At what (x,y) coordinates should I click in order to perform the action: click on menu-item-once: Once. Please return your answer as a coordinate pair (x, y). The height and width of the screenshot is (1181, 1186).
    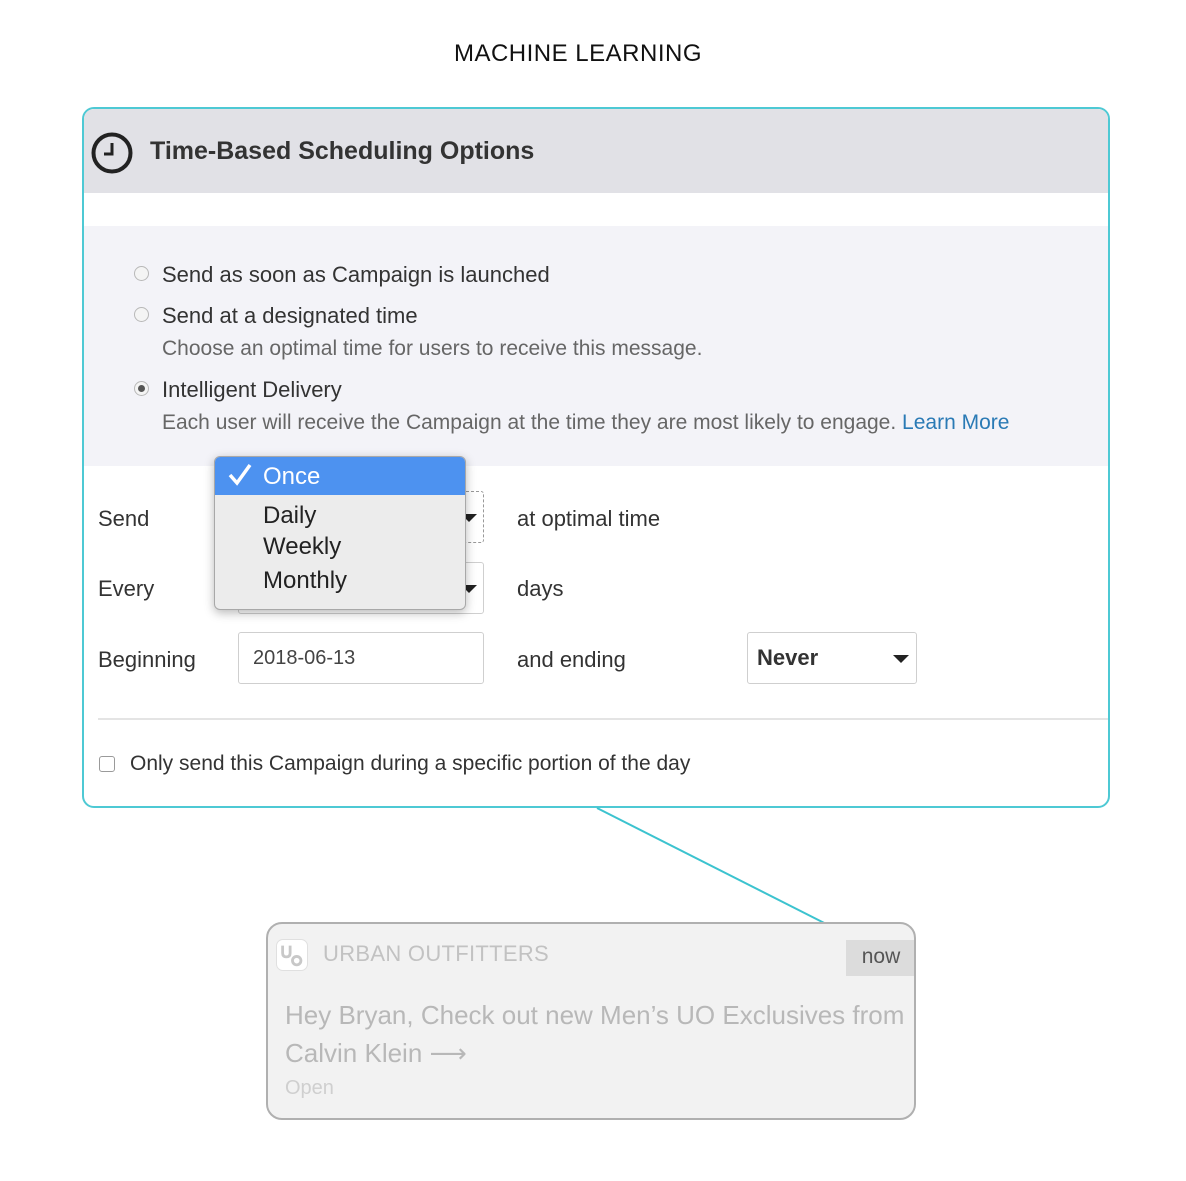
    Looking at the image, I should click on (340, 476).